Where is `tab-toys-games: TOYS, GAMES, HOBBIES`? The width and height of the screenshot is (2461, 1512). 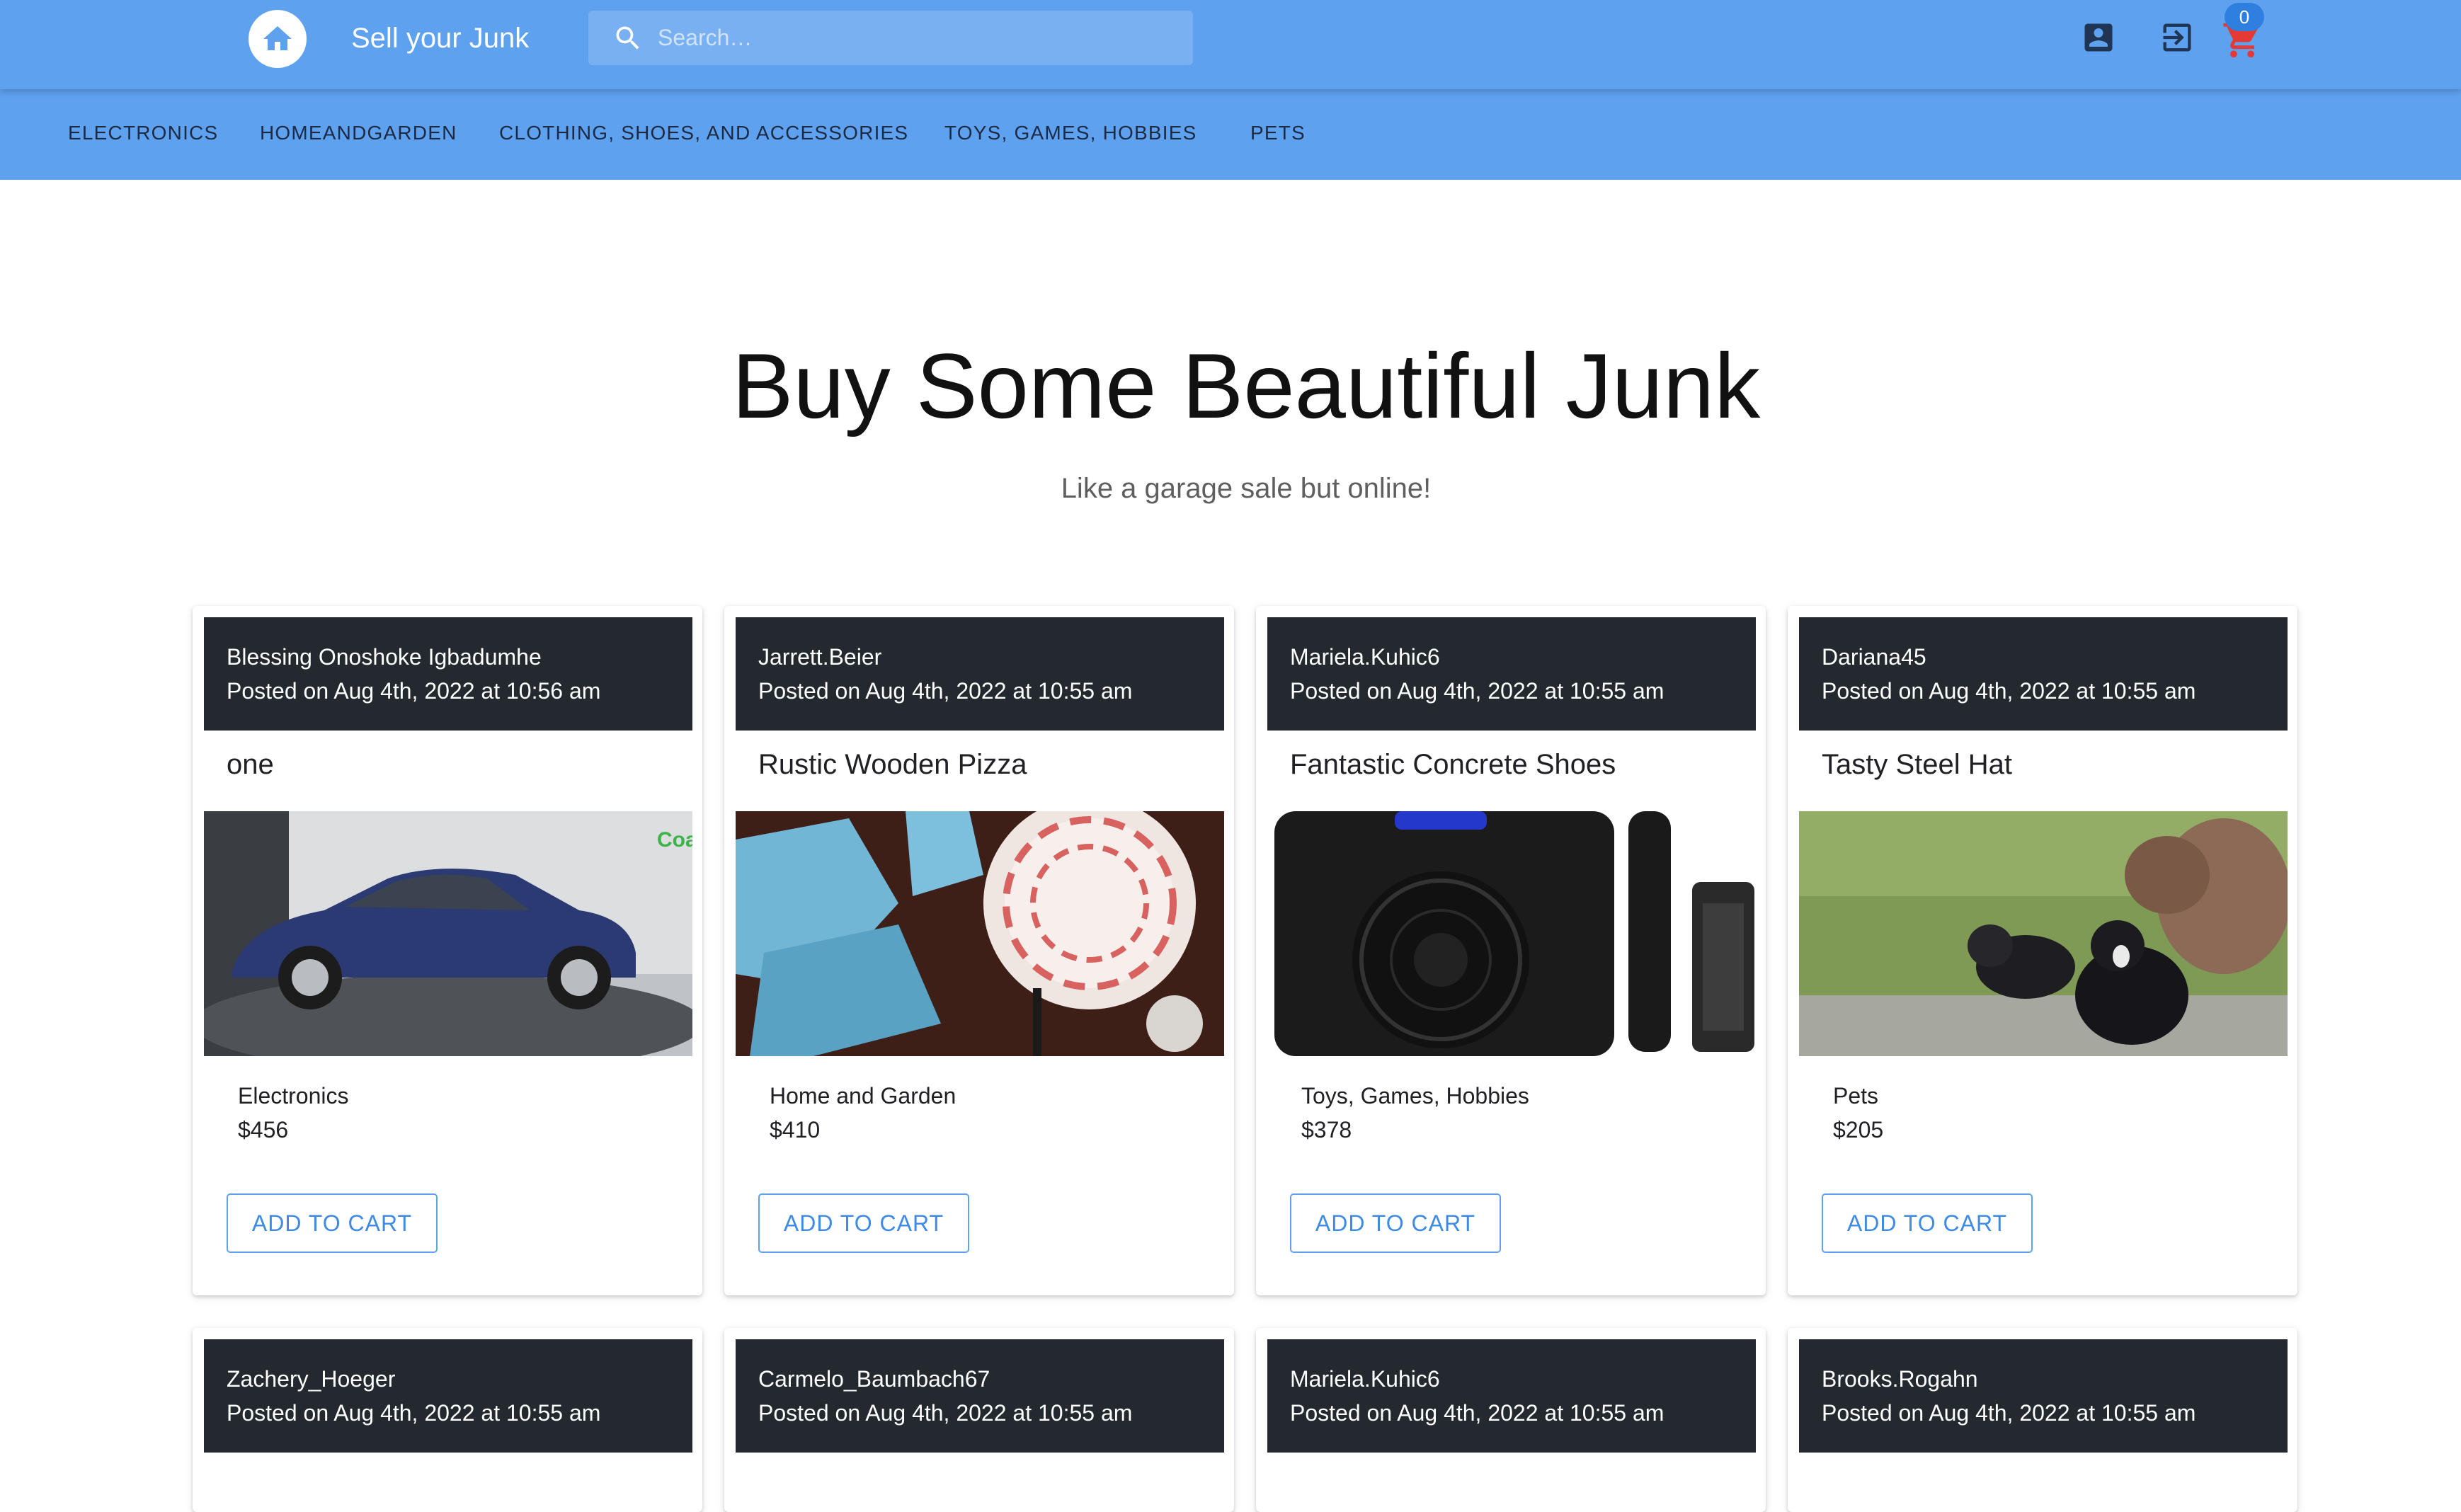
tab-toys-games: TOYS, GAMES, HOBBIES is located at coordinates (1070, 133).